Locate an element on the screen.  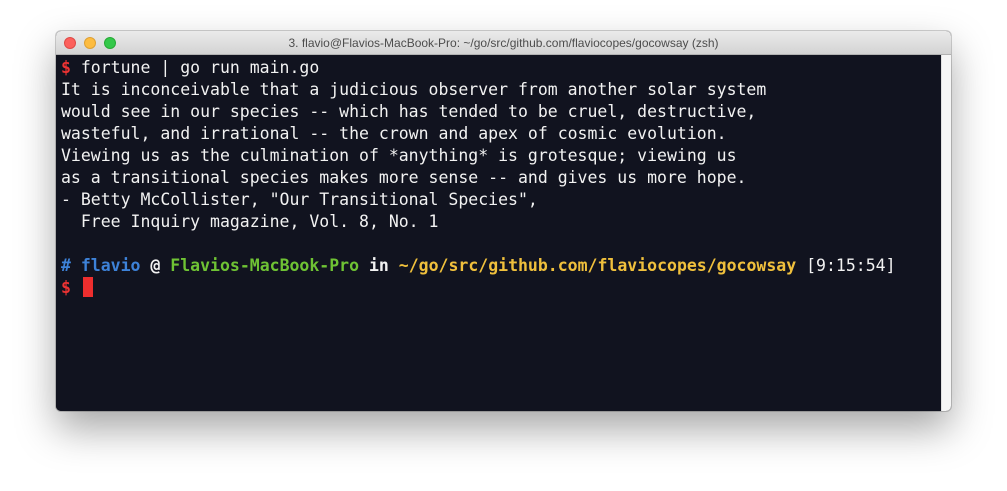
scrollbar is located at coordinates (946, 233).